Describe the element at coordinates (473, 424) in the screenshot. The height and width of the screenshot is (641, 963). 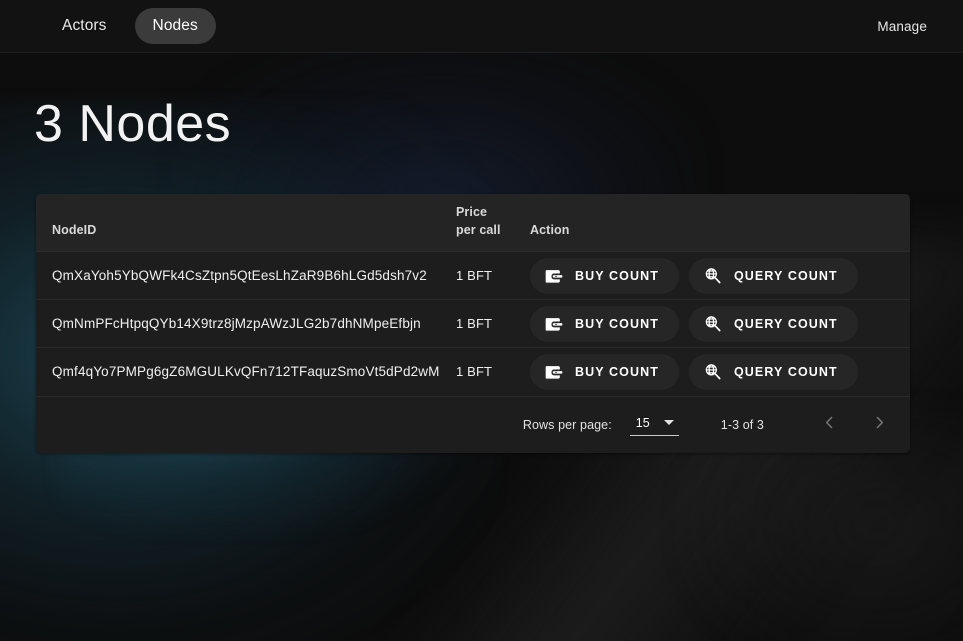
I see `table-pagination-footer: Rows per page: 15 1-3 of 3` at that location.